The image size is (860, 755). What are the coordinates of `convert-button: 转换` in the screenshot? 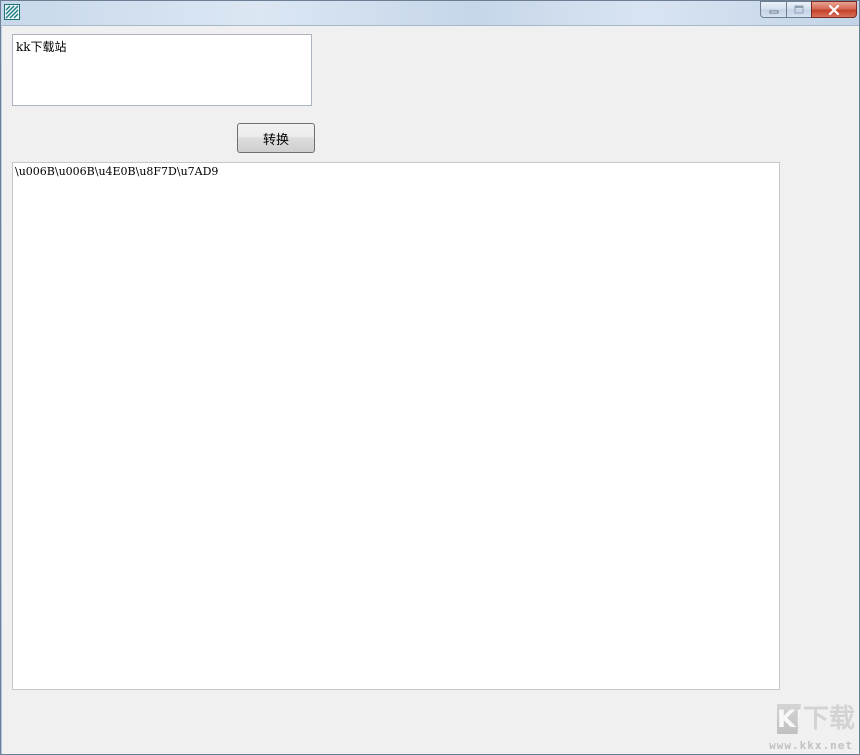 It's located at (276, 138).